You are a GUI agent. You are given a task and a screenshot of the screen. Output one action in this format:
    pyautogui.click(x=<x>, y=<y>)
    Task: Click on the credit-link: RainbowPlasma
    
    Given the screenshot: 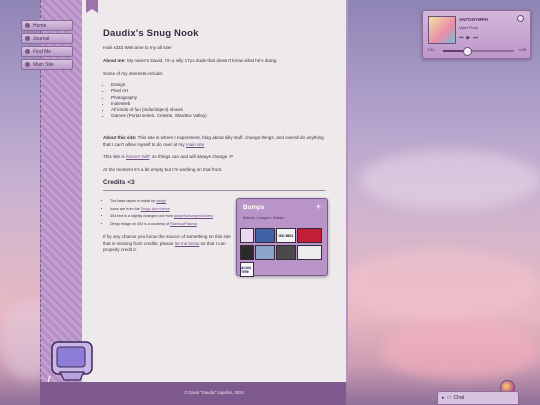 What is the action you would take?
    pyautogui.click(x=183, y=224)
    